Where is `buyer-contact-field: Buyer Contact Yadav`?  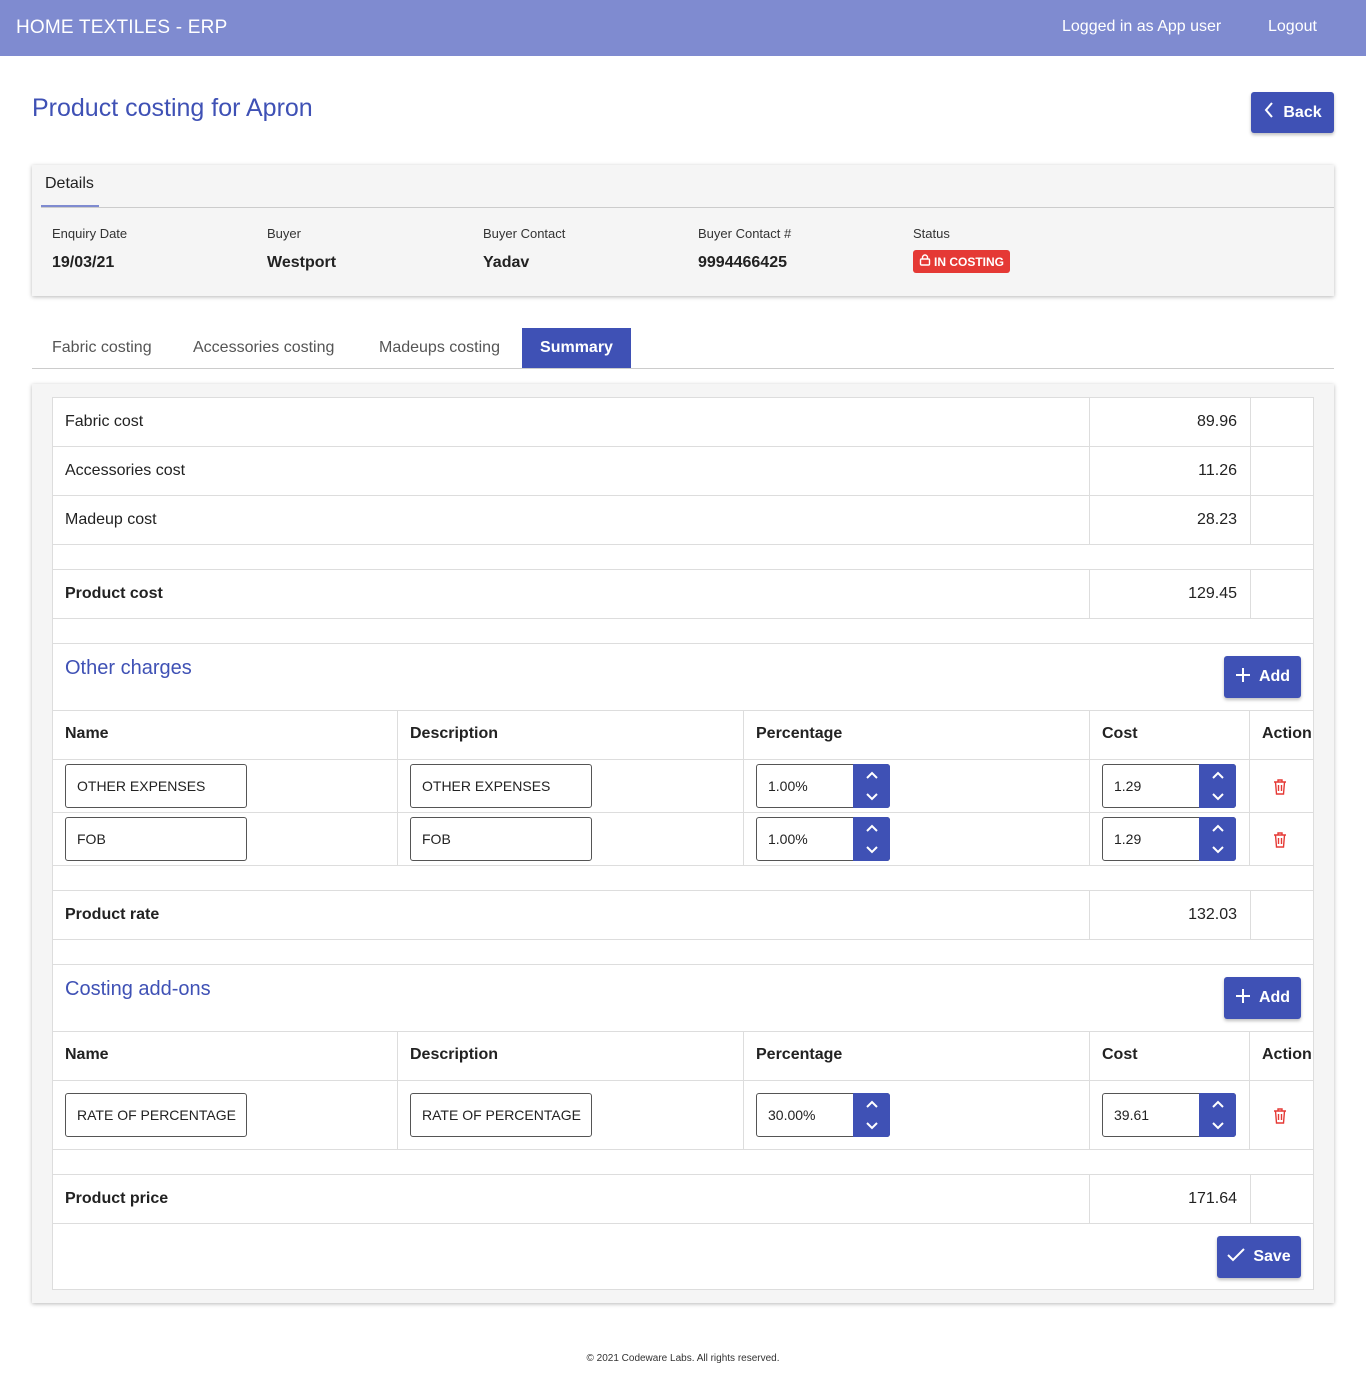
buyer-contact-field: Buyer Contact Yadav is located at coordinates (524, 249).